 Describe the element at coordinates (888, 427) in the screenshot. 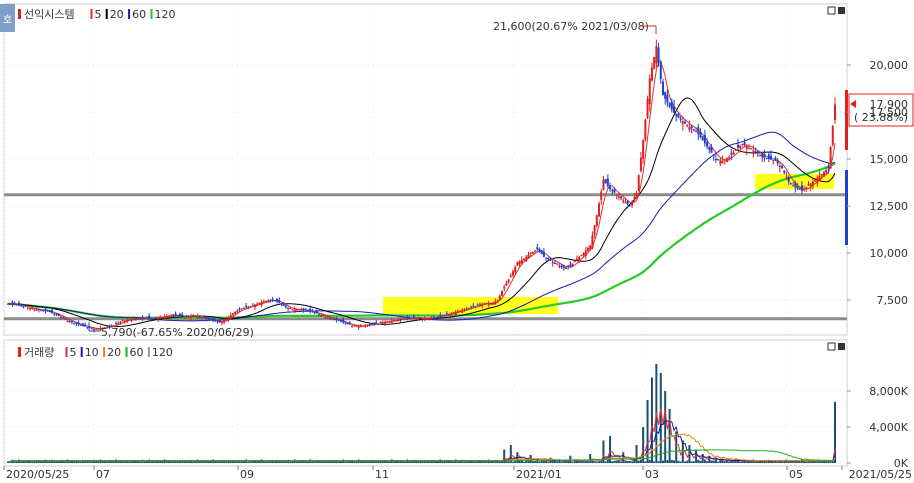

I see `volume-tick-label: 4,000K` at that location.